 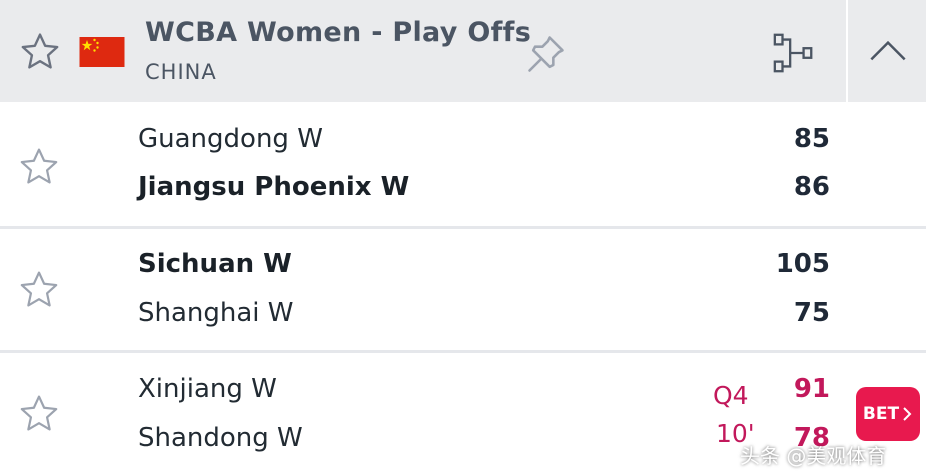 What do you see at coordinates (811, 139) in the screenshot?
I see `home-team-score: 85` at bounding box center [811, 139].